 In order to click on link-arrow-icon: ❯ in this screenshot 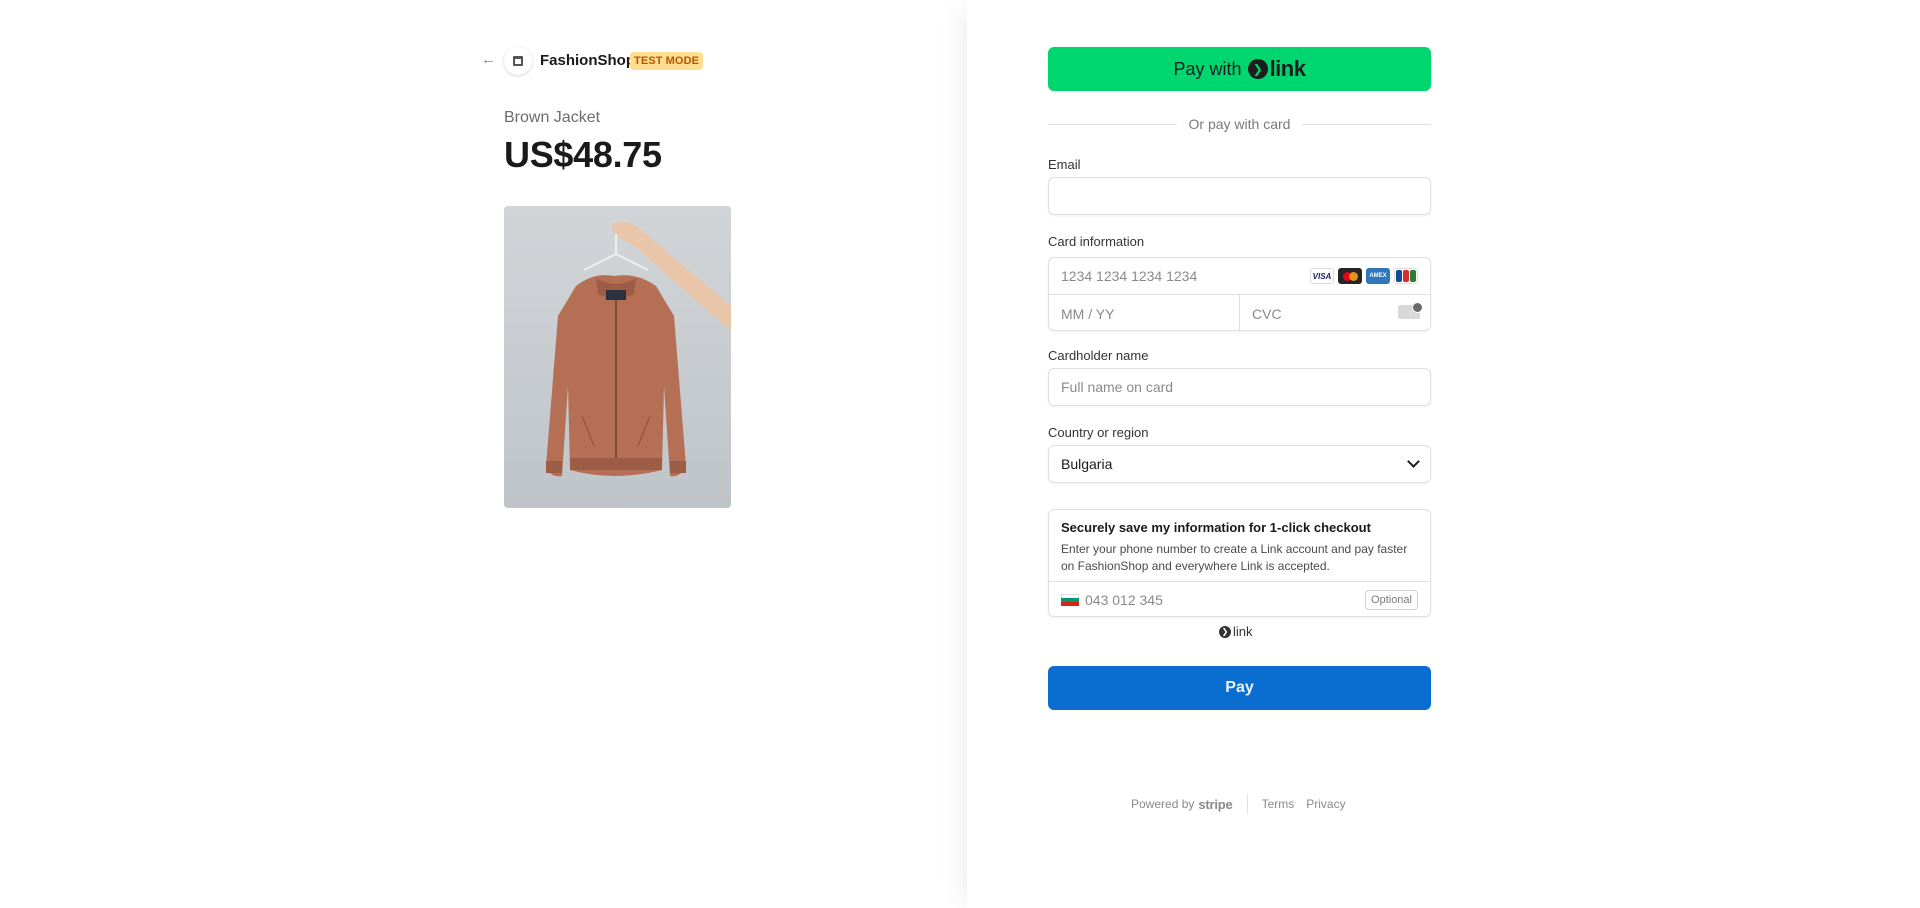, I will do `click(1257, 69)`.